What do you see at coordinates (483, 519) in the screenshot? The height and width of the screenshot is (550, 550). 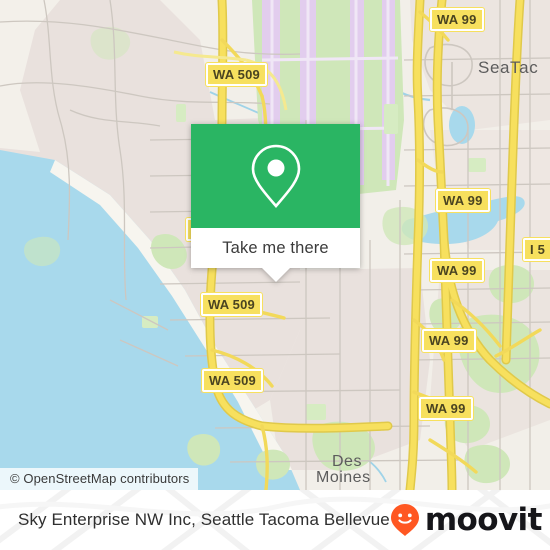 I see `moovit-wordmark: moovit` at bounding box center [483, 519].